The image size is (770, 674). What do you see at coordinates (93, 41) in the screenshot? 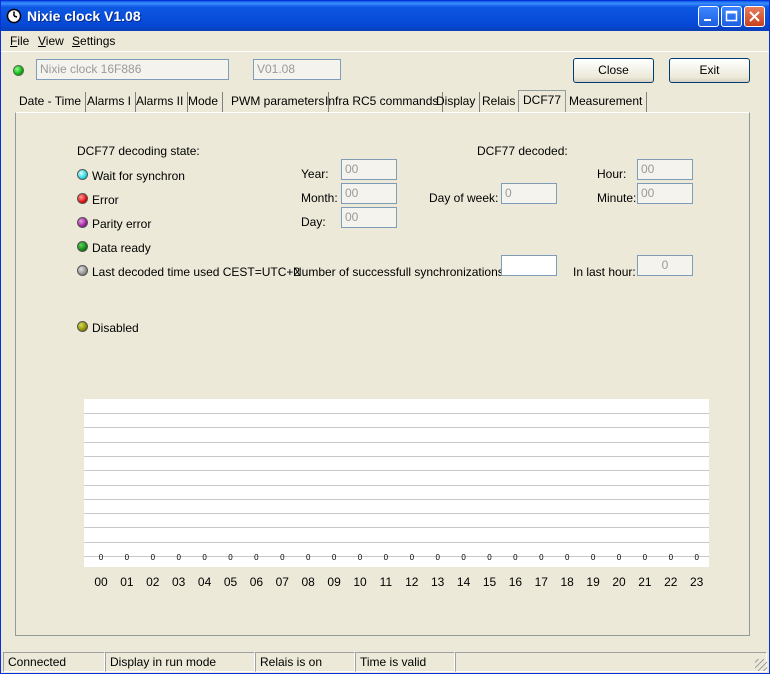
I see `menu-settings: Settings` at bounding box center [93, 41].